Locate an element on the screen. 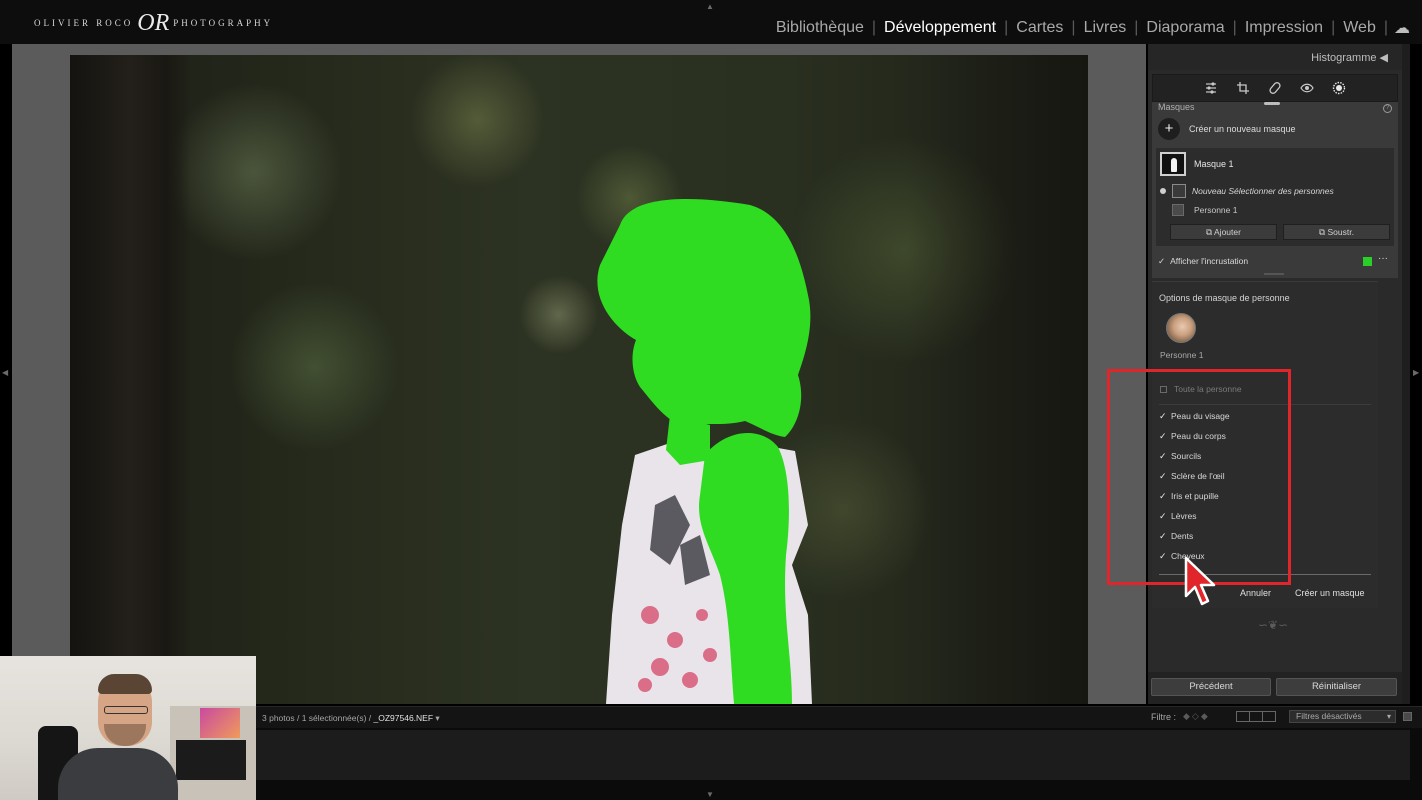  subtract-button: ⧉ Soustr. is located at coordinates (1336, 232).